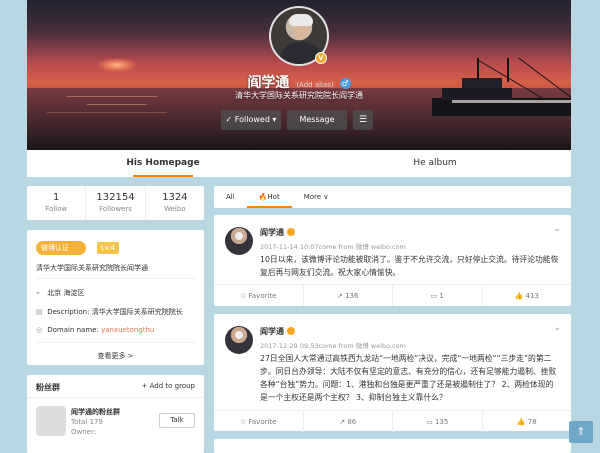 The height and width of the screenshot is (453, 600). I want to click on stat-weibo: 1324 Weibo, so click(175, 203).